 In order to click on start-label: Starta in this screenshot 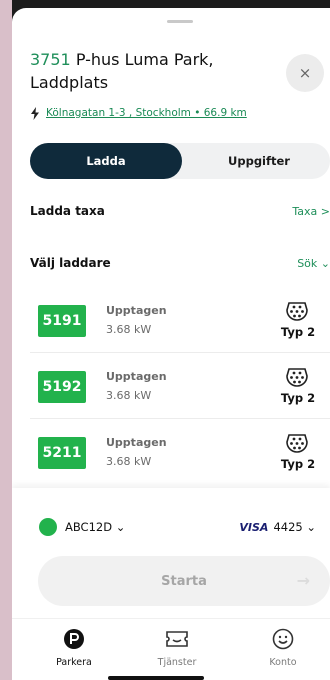, I will do `click(184, 581)`.